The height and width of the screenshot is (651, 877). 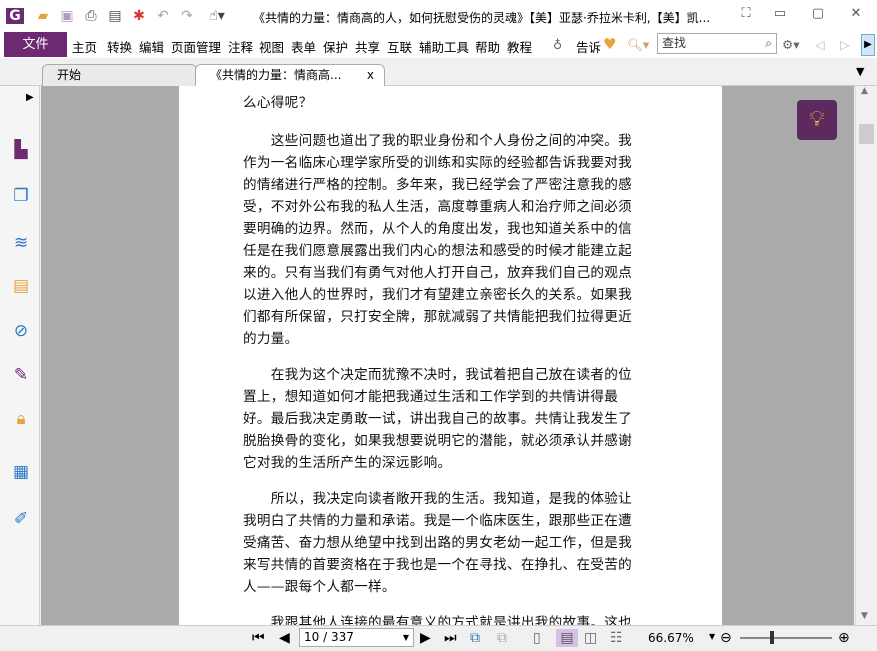 I want to click on menu-form: 表单, so click(x=303, y=46).